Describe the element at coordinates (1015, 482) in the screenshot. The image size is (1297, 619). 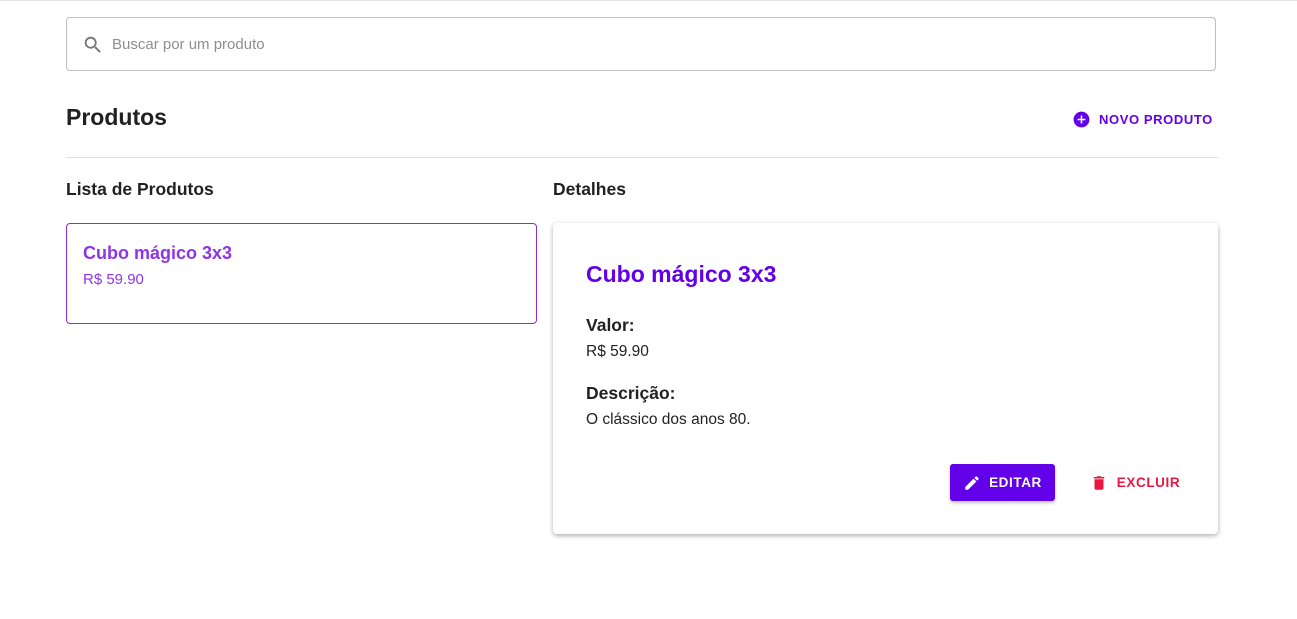
I see `edit-label: EDITAR` at that location.